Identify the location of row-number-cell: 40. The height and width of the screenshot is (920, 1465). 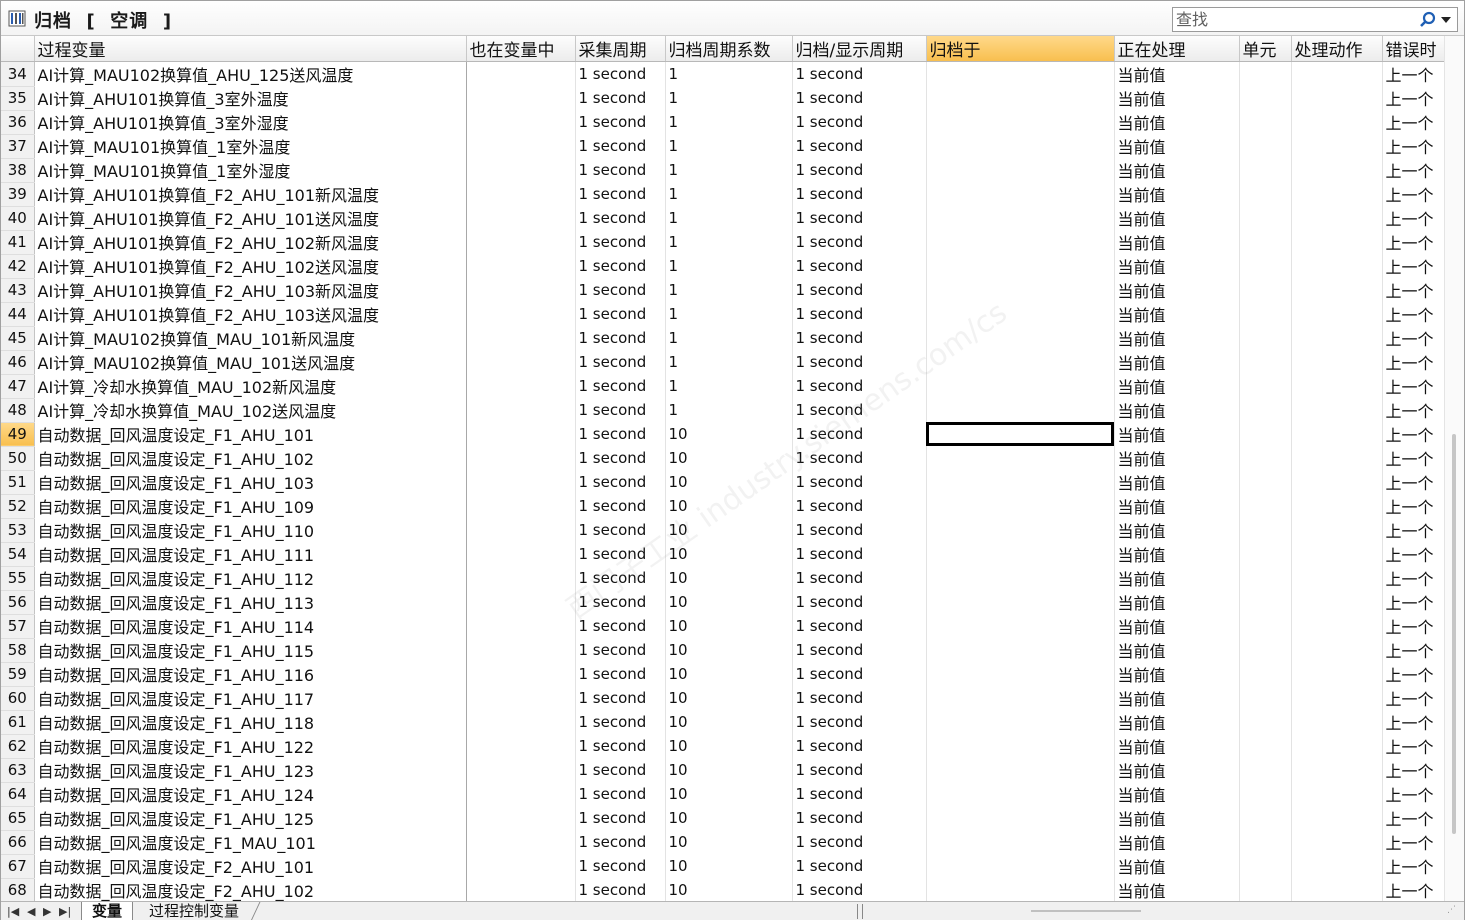
(18, 218).